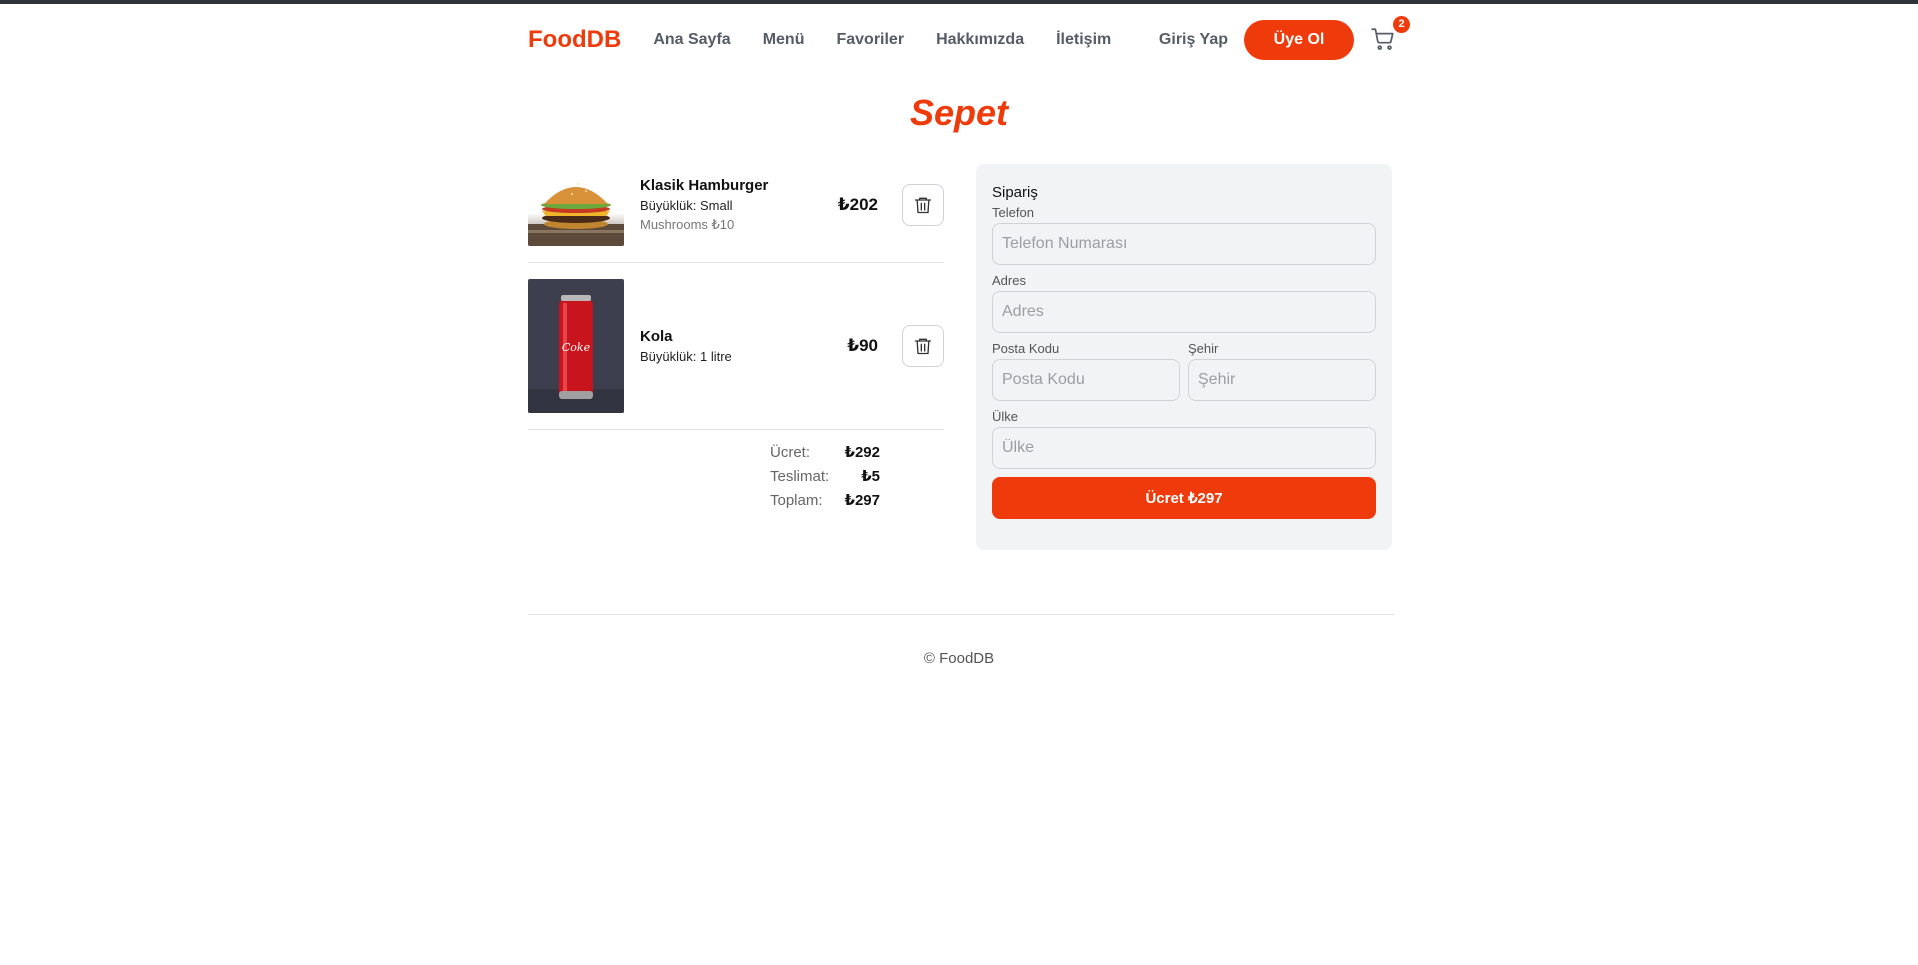  I want to click on nav-menu: Menü, so click(784, 40).